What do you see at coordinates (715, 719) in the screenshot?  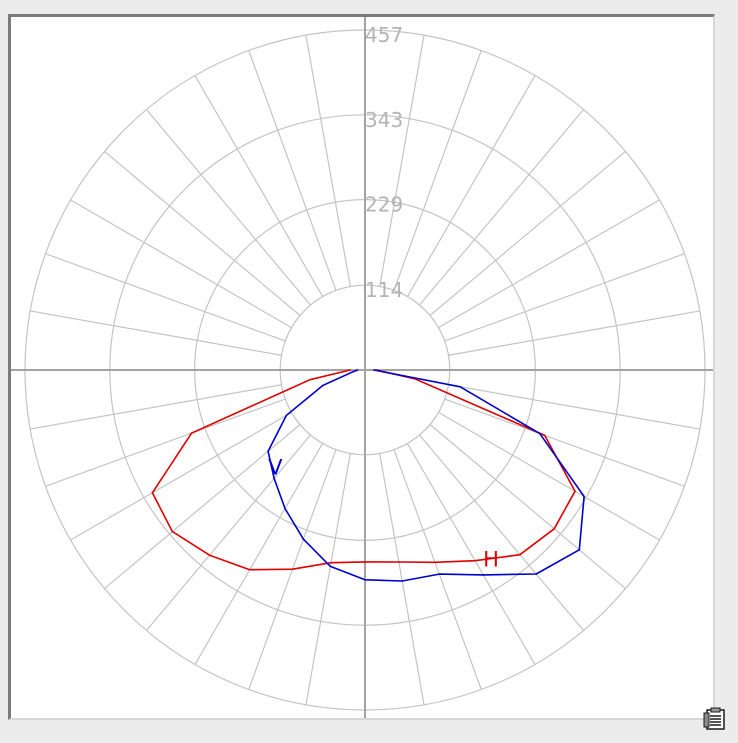 I see `clipboard-list-icon` at bounding box center [715, 719].